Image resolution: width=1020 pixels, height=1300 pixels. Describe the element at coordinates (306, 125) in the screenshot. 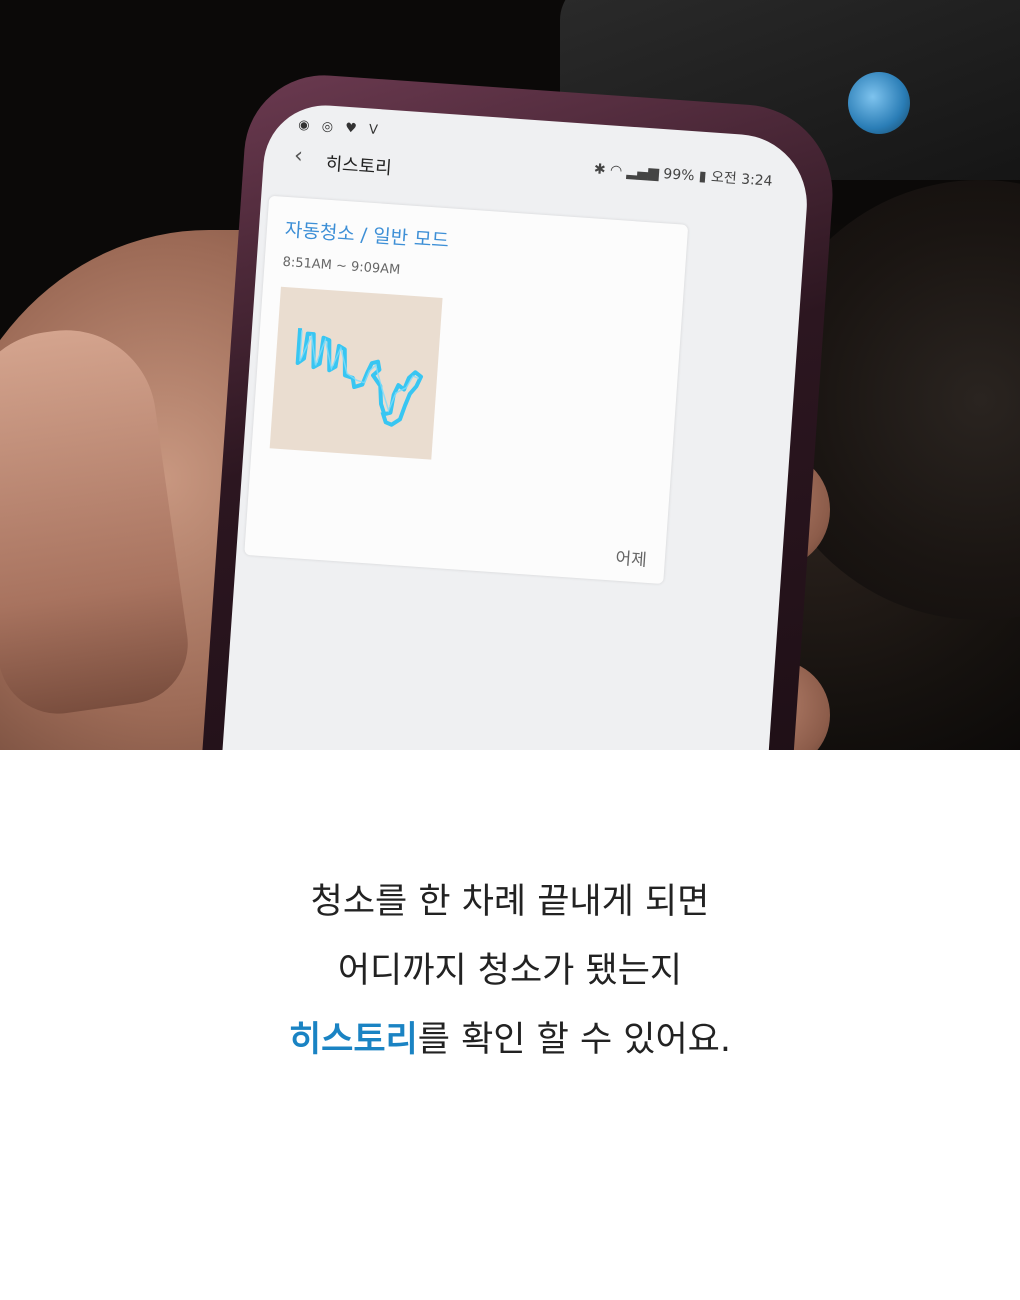

I see `clock-icon: ◉` at that location.